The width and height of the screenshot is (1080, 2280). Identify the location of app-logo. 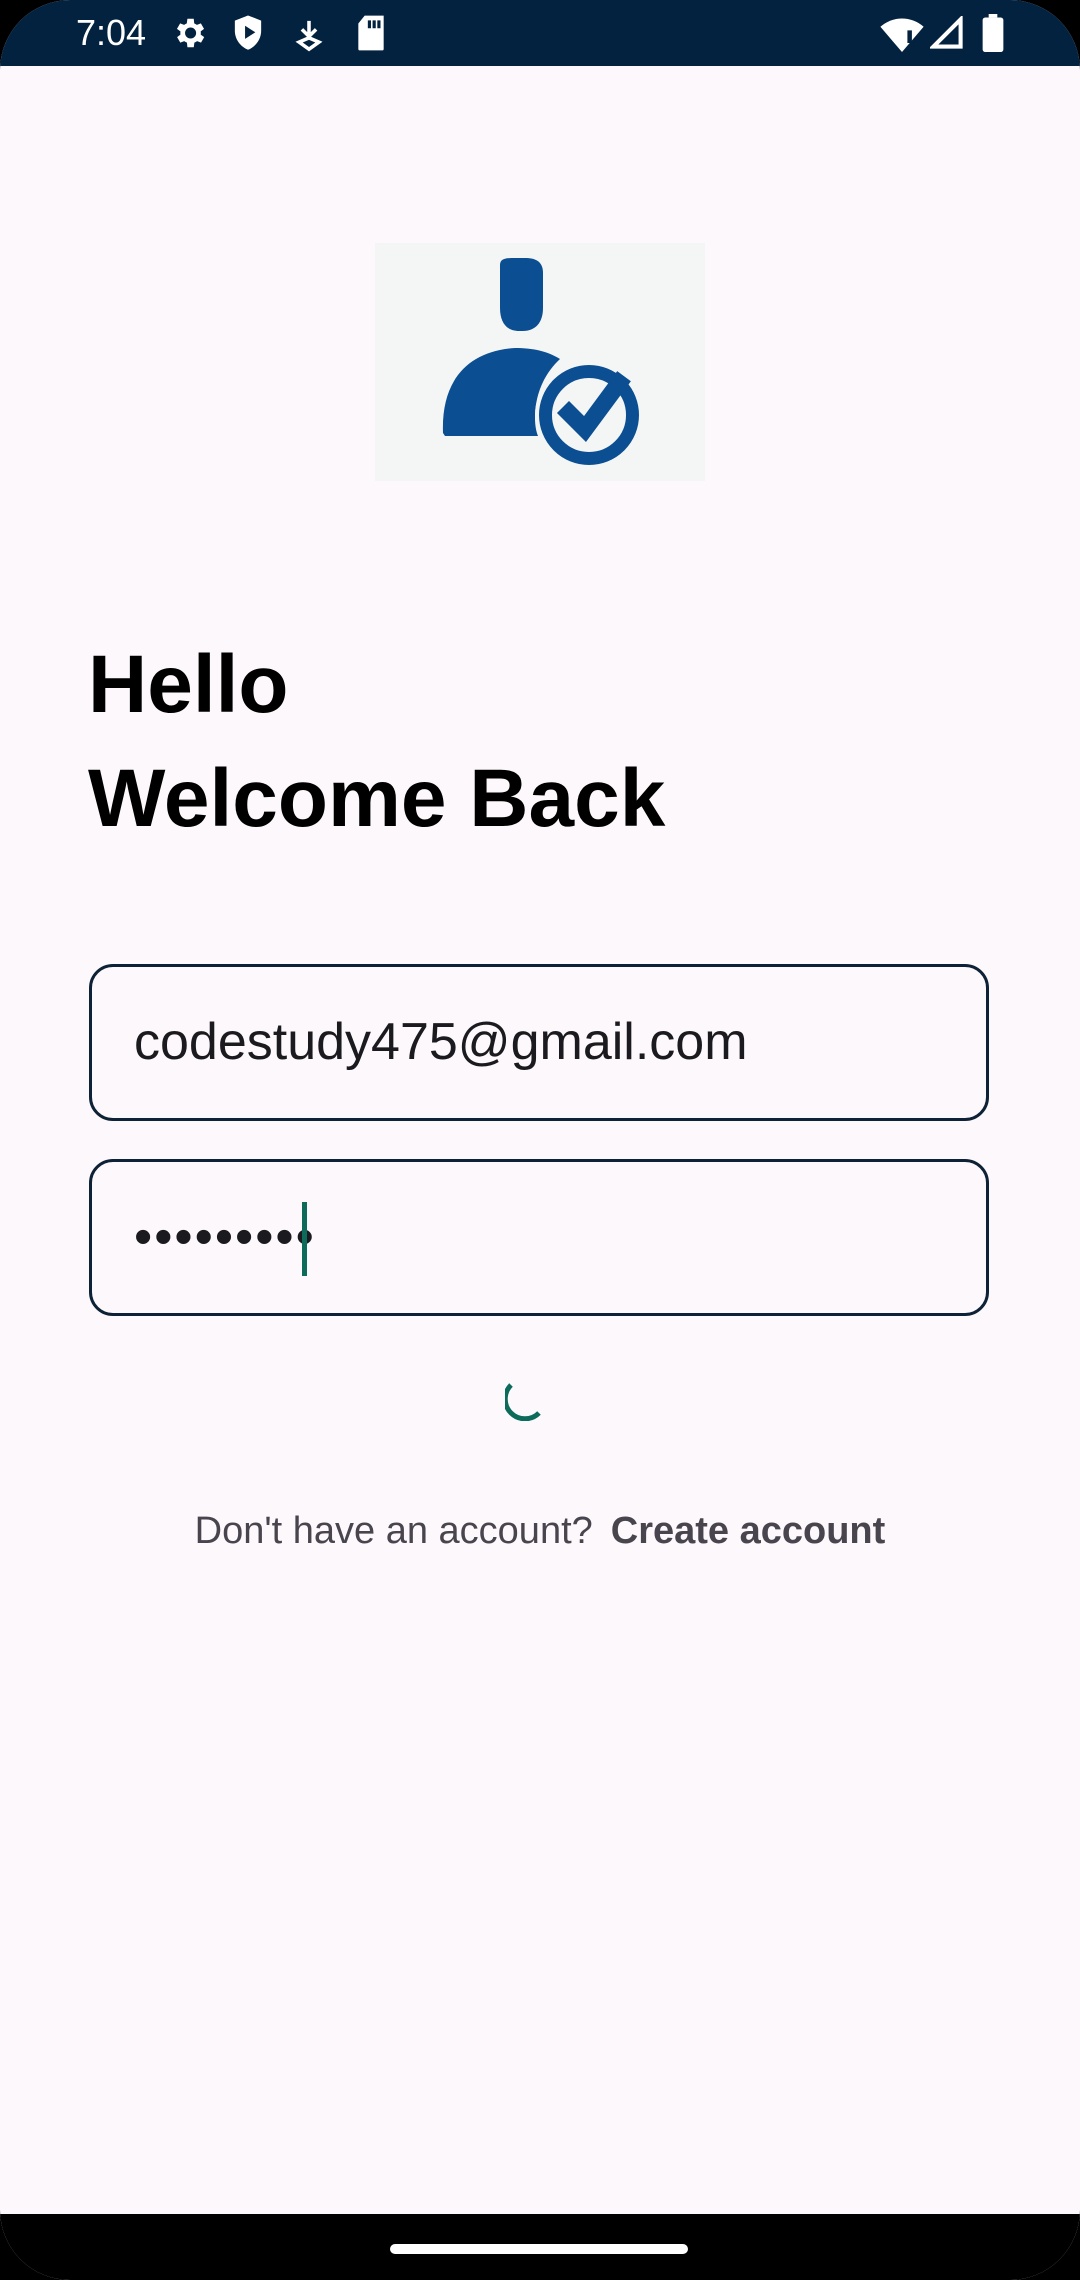
(540, 362).